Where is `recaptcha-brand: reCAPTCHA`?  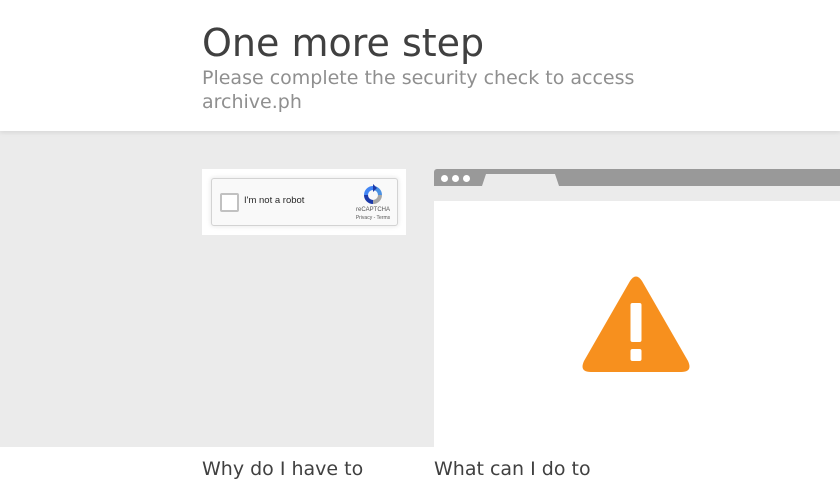
recaptcha-brand: reCAPTCHA is located at coordinates (372, 210).